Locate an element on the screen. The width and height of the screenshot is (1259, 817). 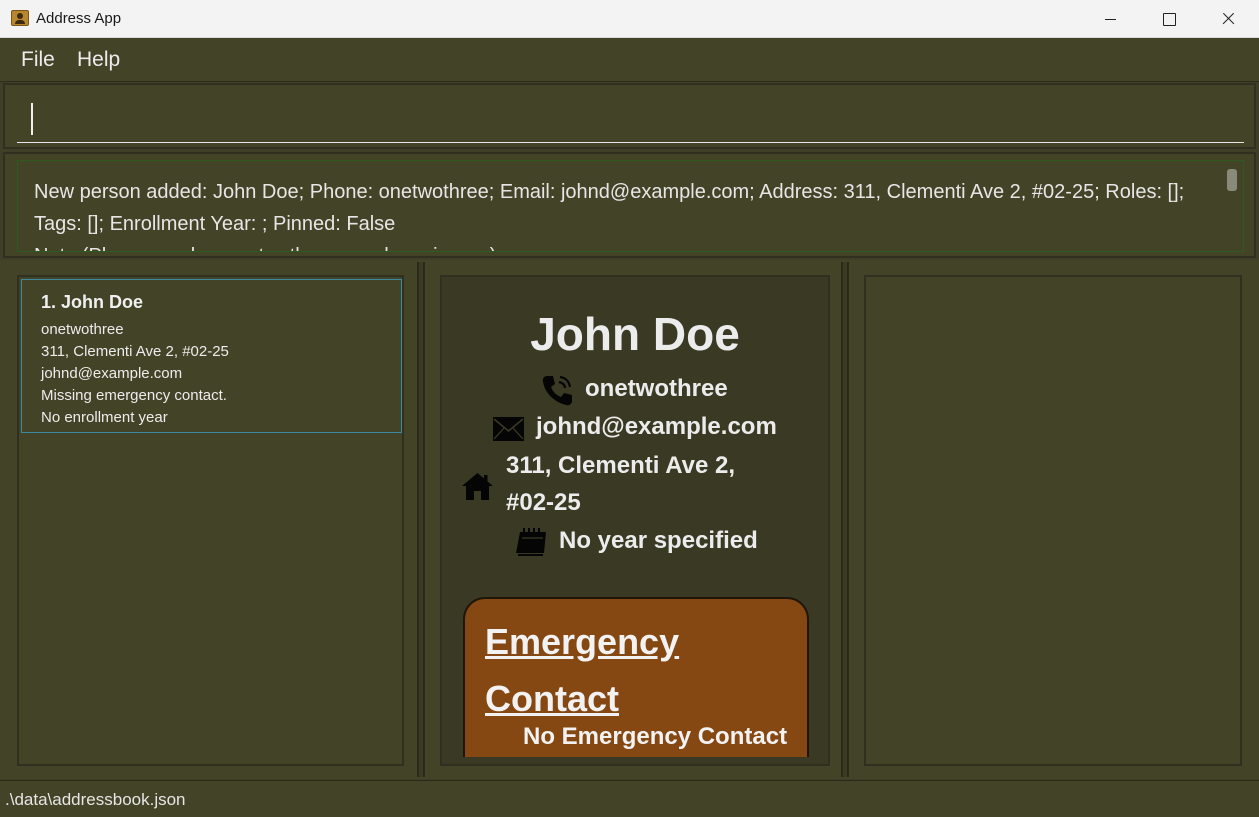
command-box is located at coordinates (629, 116).